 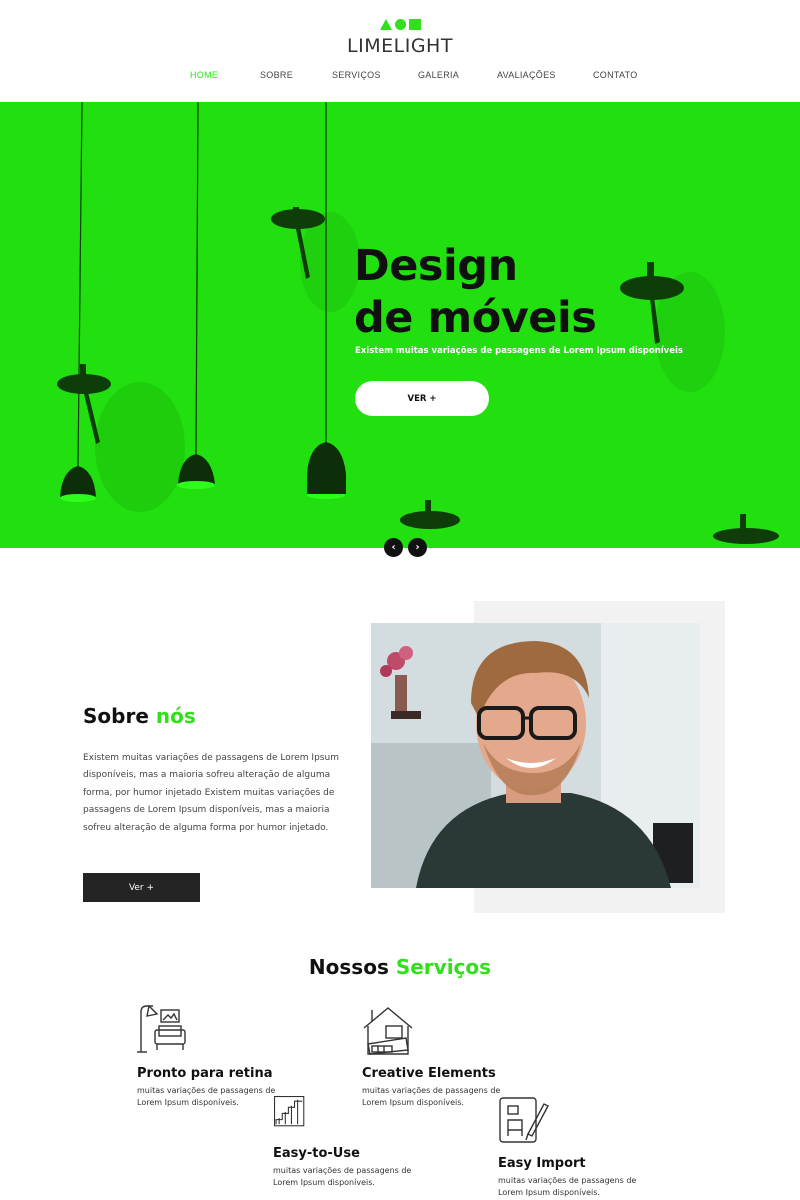 I want to click on slider-arrows: ‹ ›, so click(x=405, y=547).